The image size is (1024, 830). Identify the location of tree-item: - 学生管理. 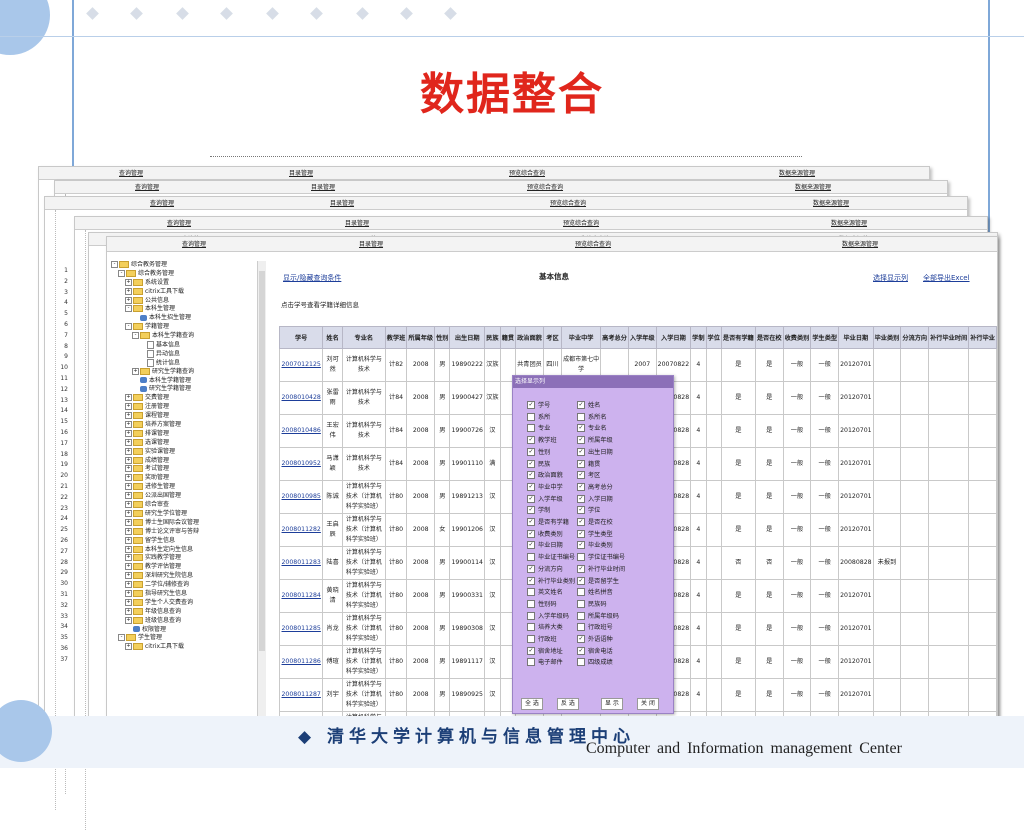
(182, 638).